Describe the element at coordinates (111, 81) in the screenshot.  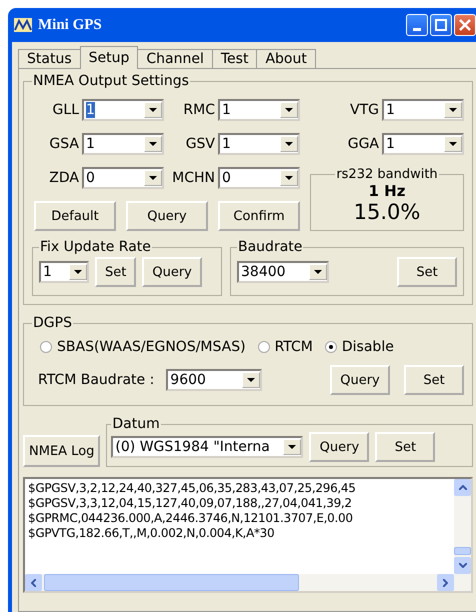
I see `group-title: NMEA Output Settings` at that location.